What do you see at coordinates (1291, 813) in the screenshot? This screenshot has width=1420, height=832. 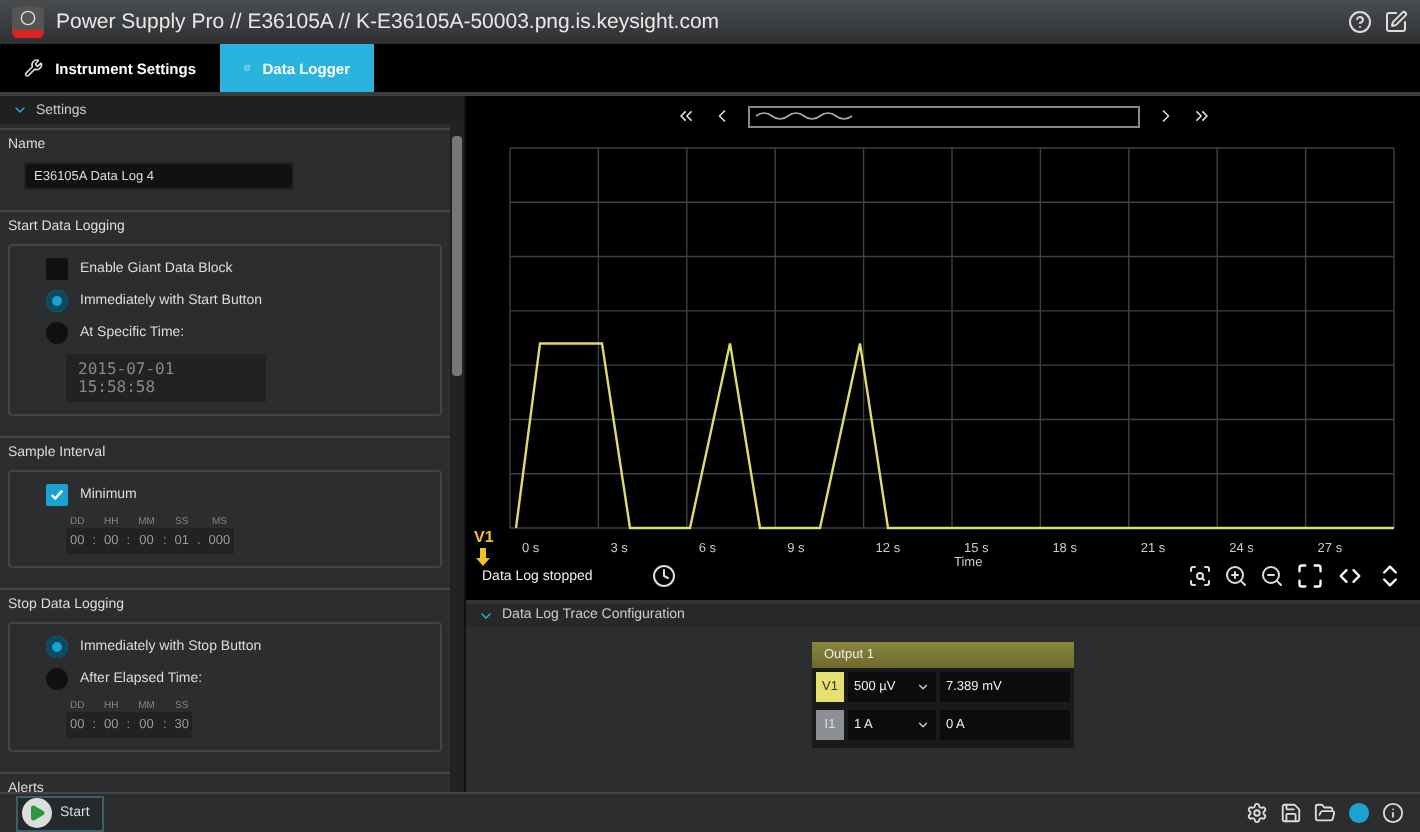 I see `save-icon` at bounding box center [1291, 813].